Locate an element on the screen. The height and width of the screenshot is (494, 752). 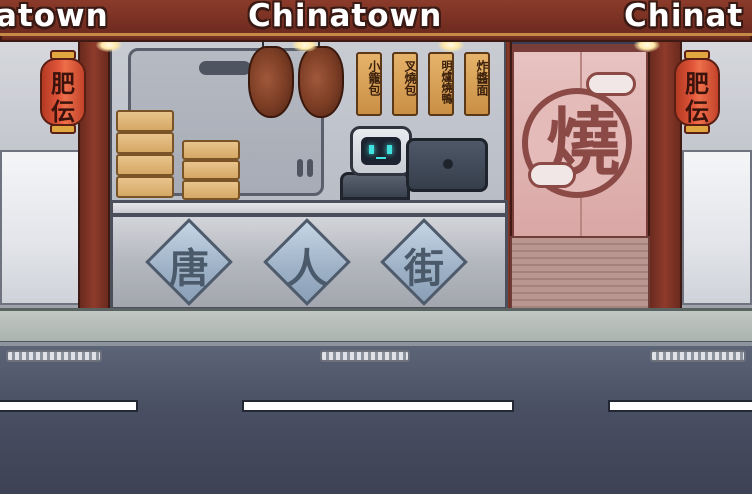
steamer-stack-left is located at coordinates (145, 155).